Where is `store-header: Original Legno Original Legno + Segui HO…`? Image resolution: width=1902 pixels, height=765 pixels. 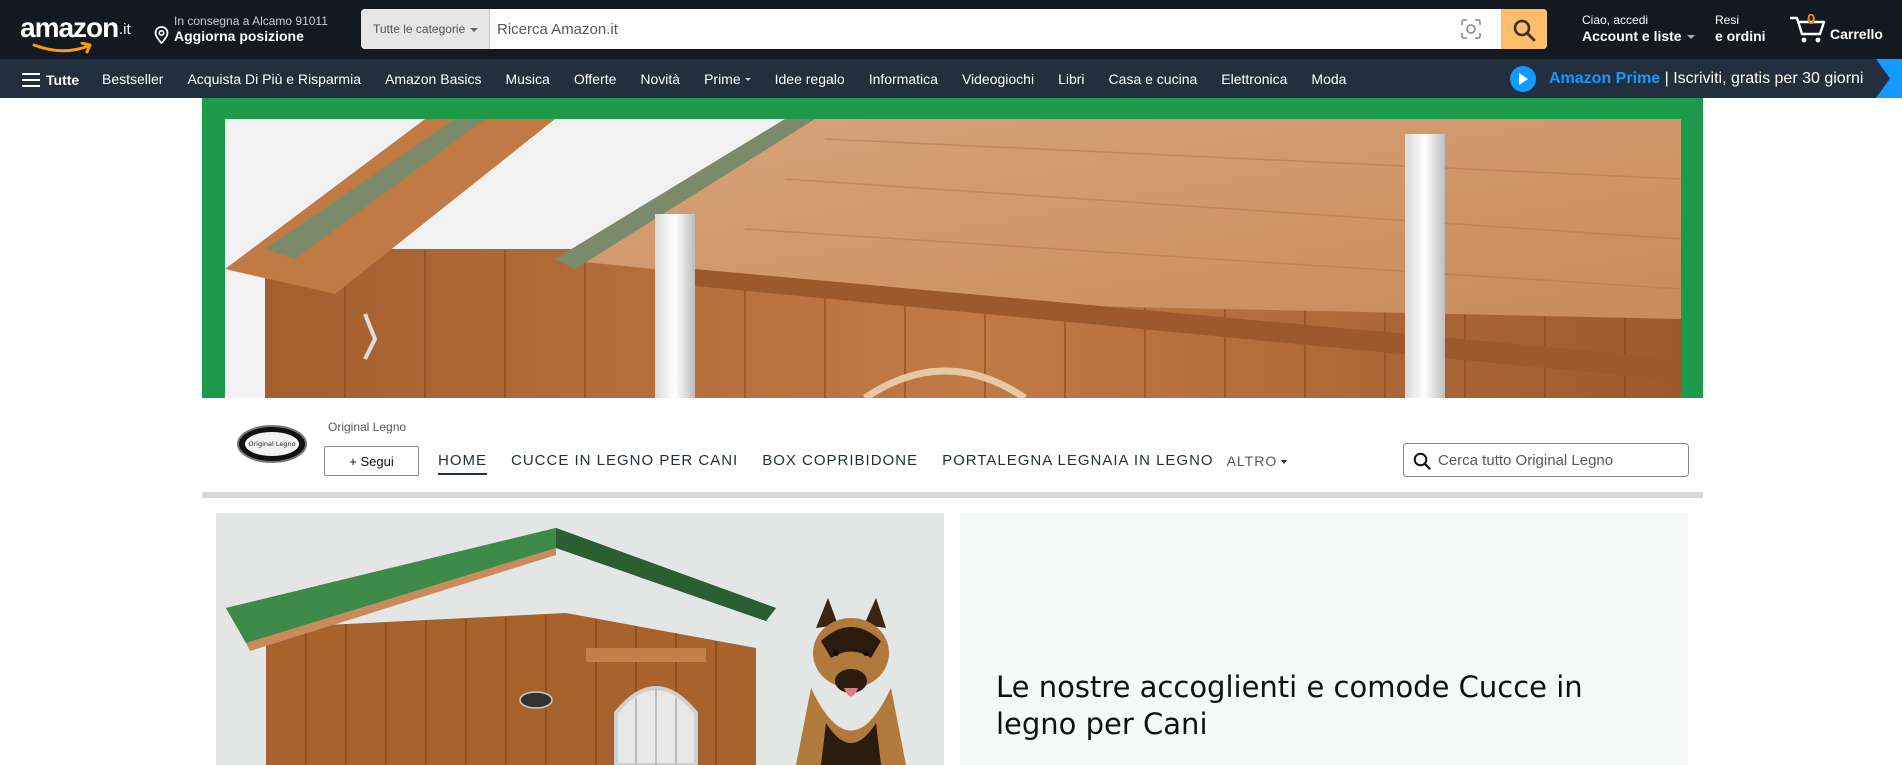 store-header: Original Legno Original Legno + Segui HO… is located at coordinates (952, 448).